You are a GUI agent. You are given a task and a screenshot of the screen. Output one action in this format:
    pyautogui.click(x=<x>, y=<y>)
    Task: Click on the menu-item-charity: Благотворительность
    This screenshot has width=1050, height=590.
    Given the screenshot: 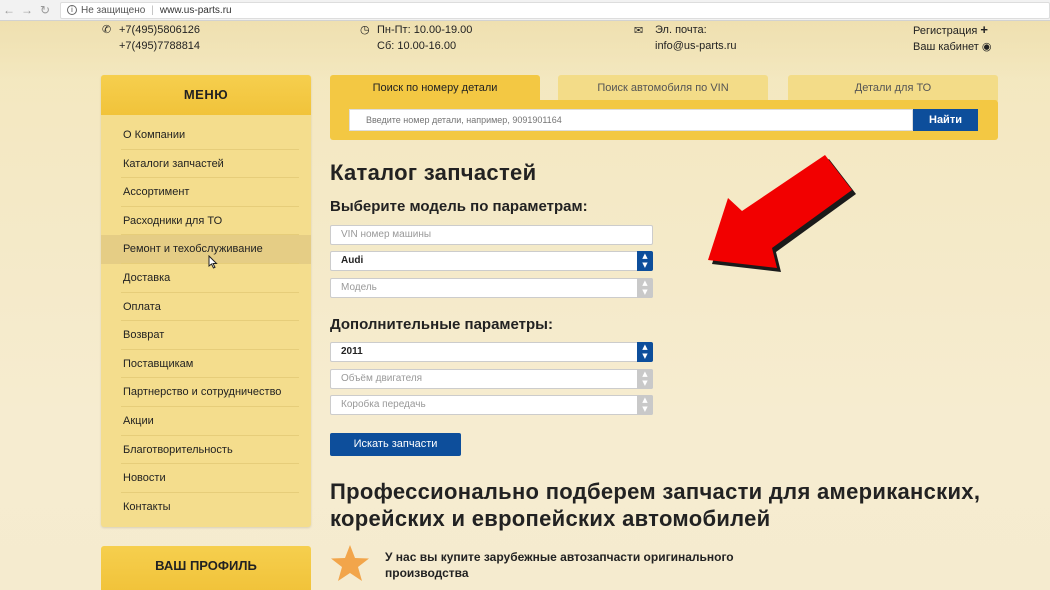 What is the action you would take?
    pyautogui.click(x=206, y=450)
    